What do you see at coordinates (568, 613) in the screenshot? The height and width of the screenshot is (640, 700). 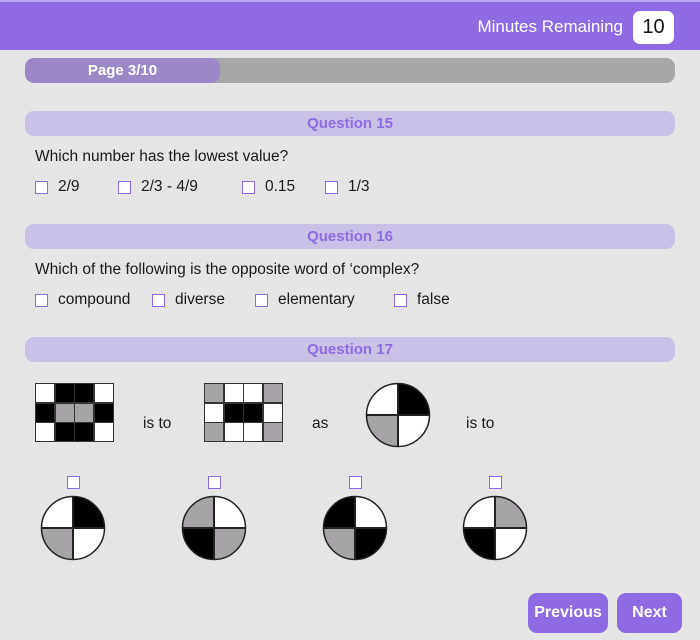 I see `previous-button: Previous` at bounding box center [568, 613].